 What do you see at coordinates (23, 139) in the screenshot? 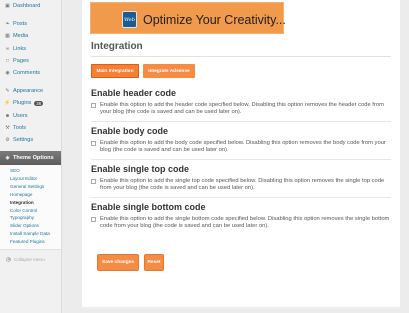
I see `menu-label: Settings` at bounding box center [23, 139].